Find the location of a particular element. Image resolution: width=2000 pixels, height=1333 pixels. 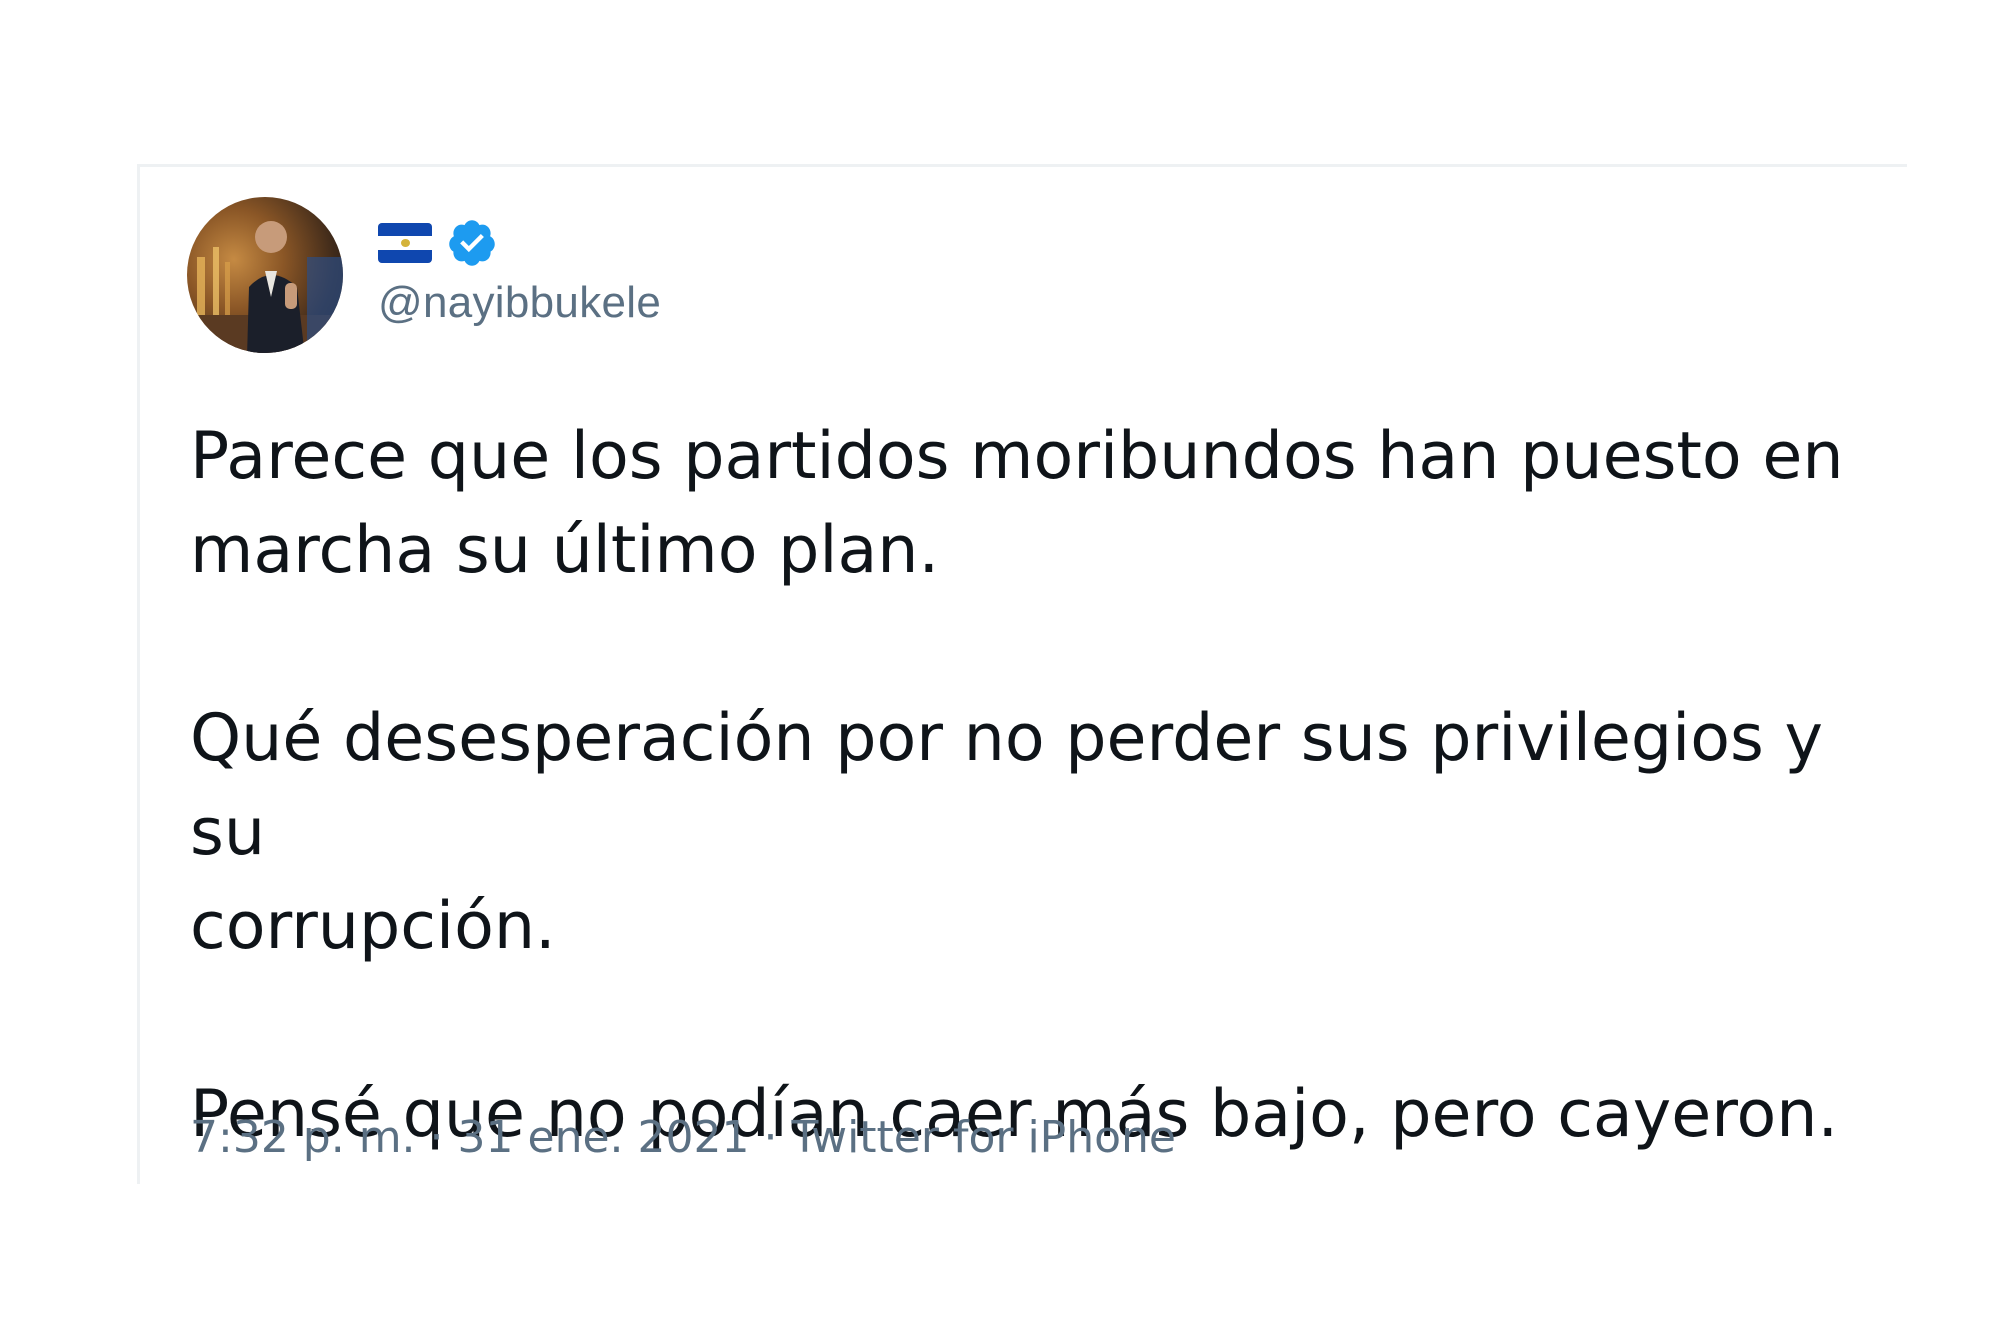

user-handle: @nayibbukele is located at coordinates (519, 303).